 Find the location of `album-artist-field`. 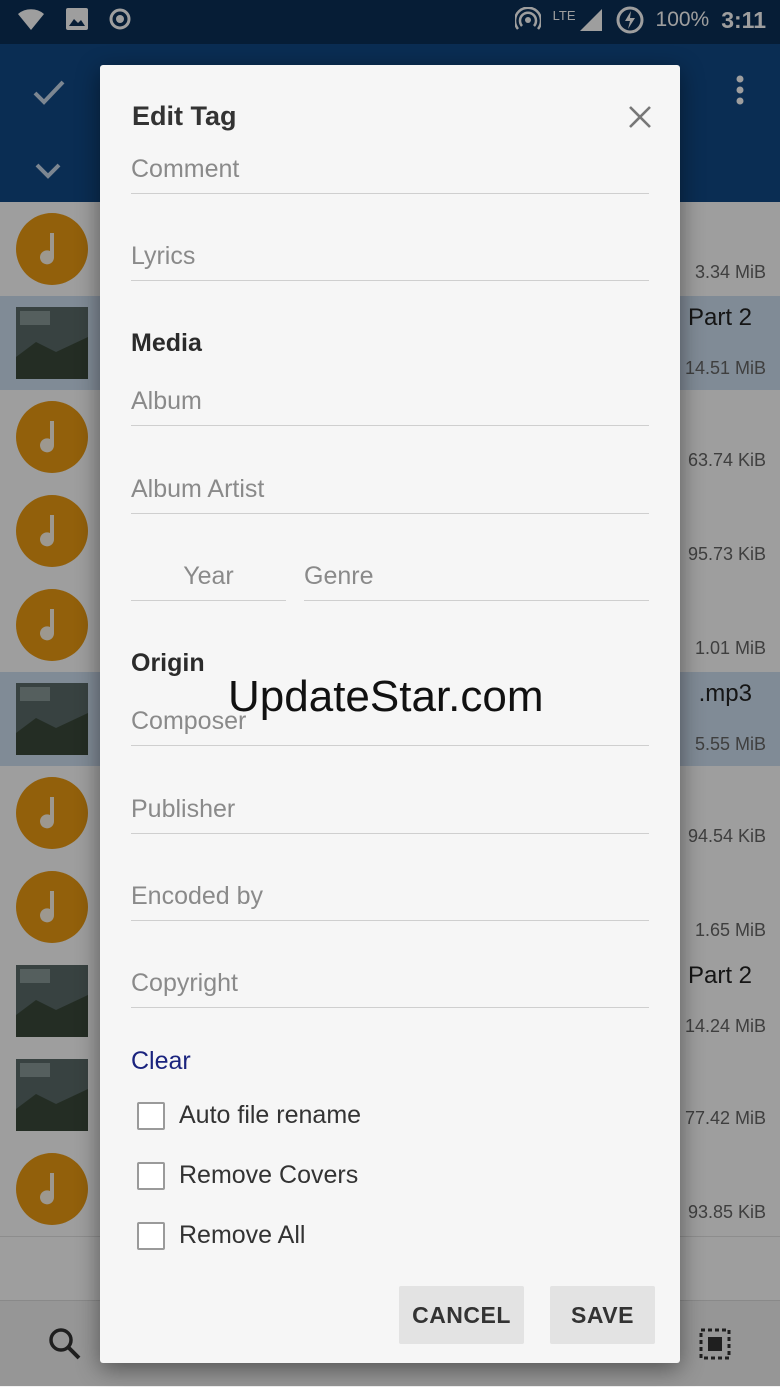

album-artist-field is located at coordinates (390, 494).